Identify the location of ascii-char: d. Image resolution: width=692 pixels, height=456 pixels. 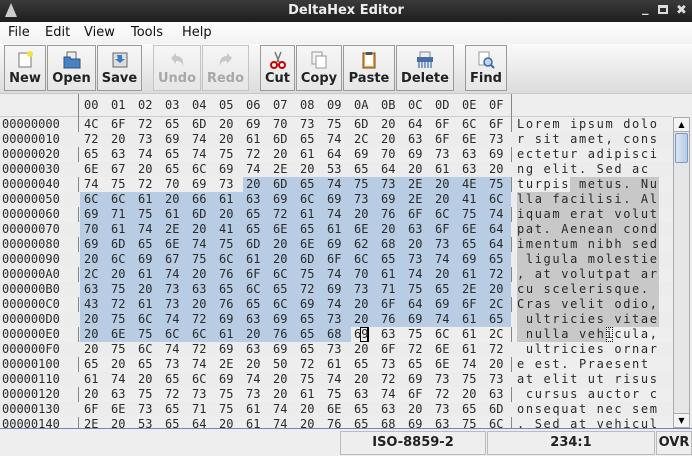
(555, 422).